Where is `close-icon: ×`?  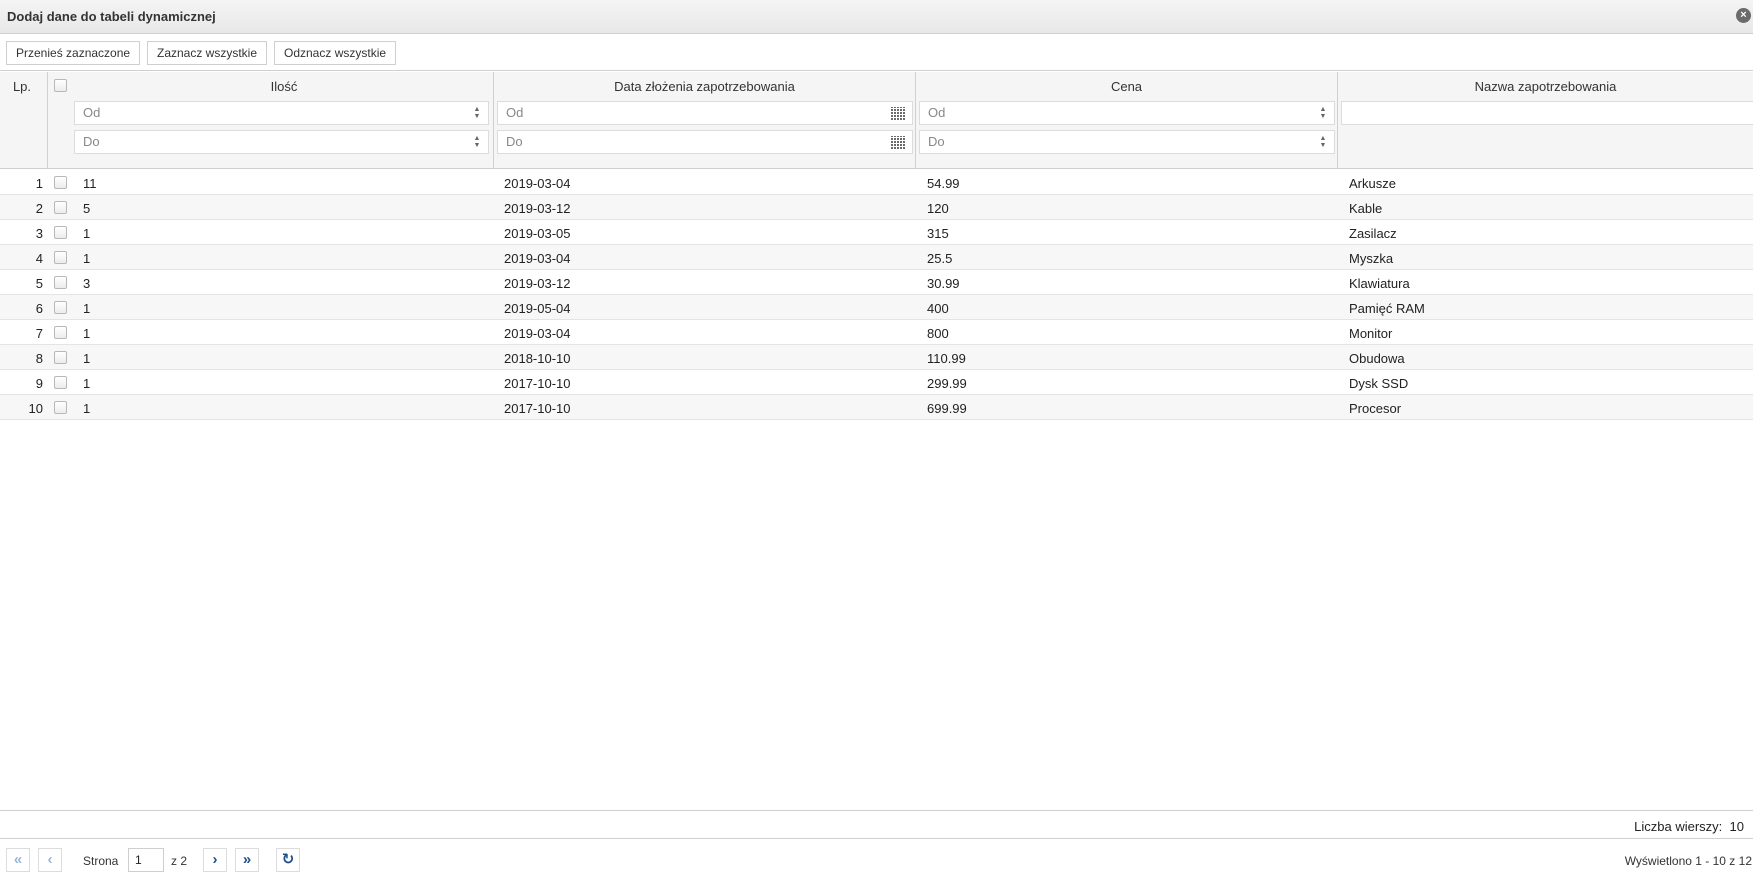
close-icon: × is located at coordinates (1743, 15).